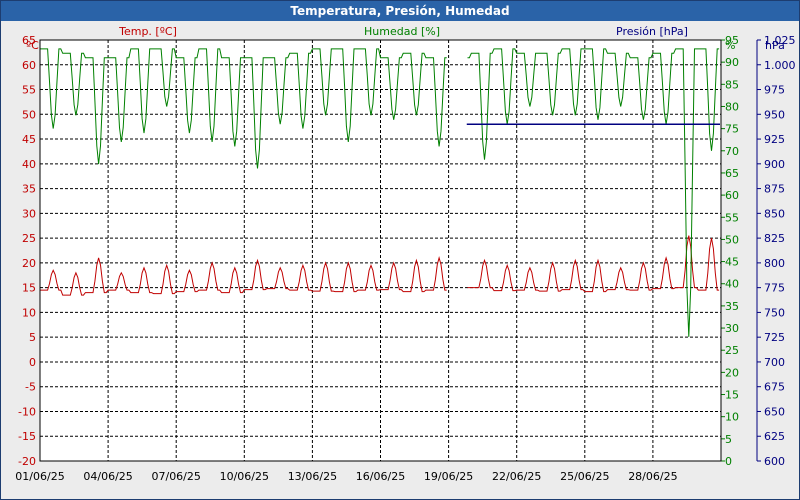  What do you see at coordinates (732, 62) in the screenshot?
I see `tick-label-humidity: 90` at bounding box center [732, 62].